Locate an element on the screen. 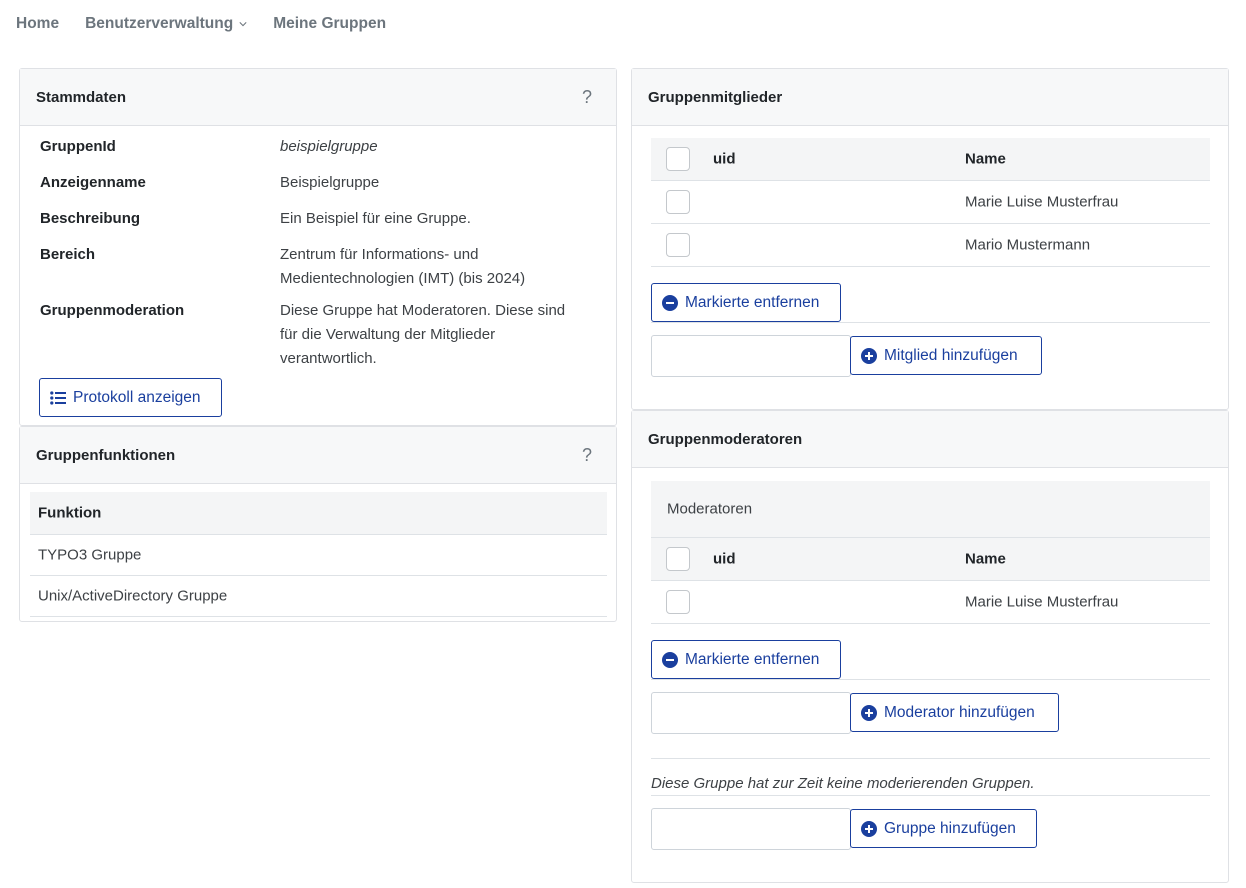  gruppenmitglieder-title: Gruppenmitglieder is located at coordinates (715, 97).